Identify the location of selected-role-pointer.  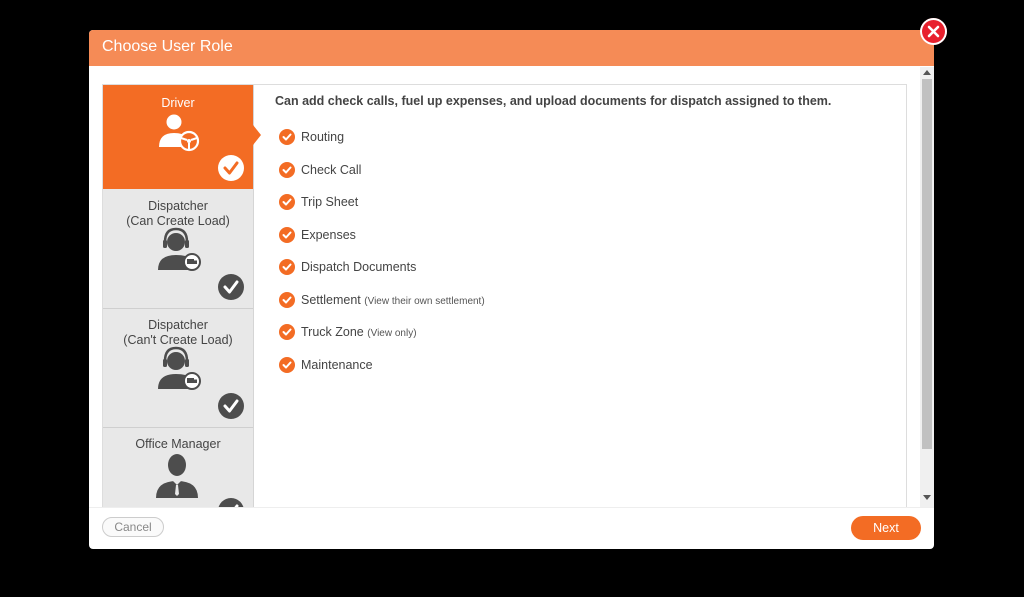
(257, 135).